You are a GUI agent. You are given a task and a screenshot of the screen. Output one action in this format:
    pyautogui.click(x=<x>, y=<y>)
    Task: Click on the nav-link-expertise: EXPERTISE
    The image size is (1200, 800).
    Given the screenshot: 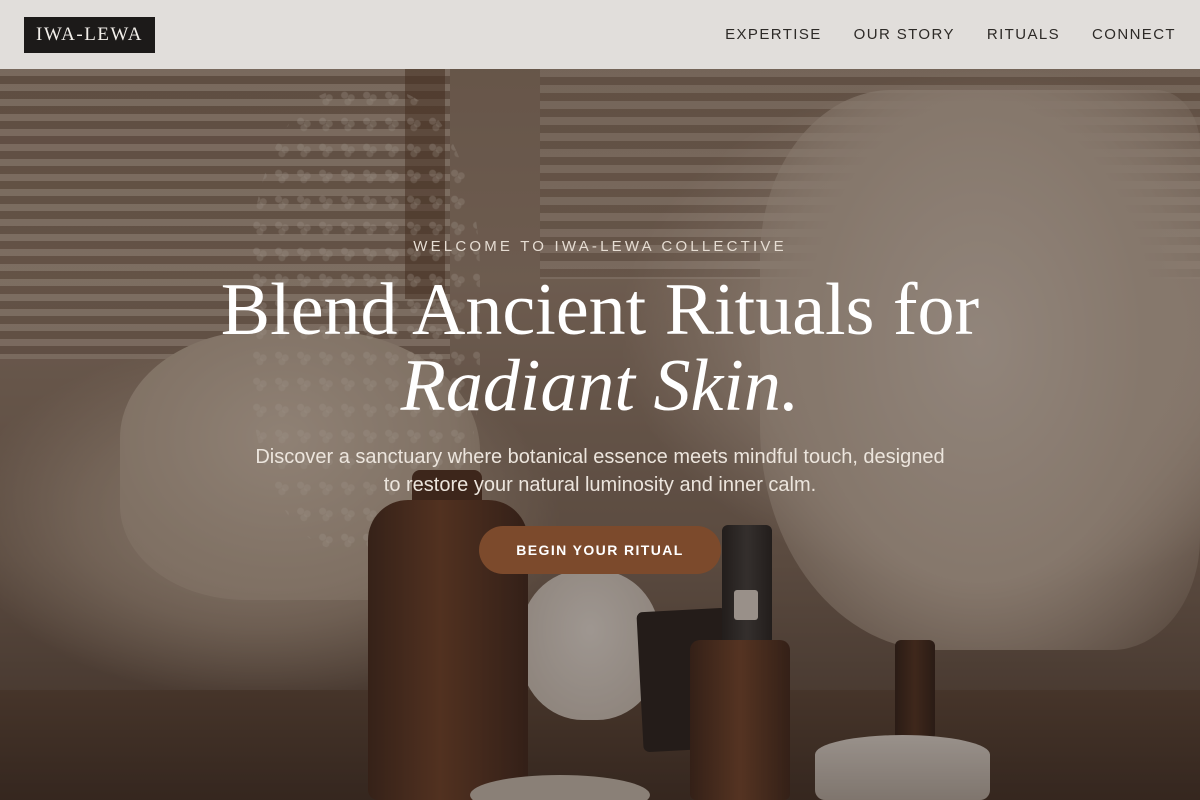 What is the action you would take?
    pyautogui.click(x=773, y=34)
    